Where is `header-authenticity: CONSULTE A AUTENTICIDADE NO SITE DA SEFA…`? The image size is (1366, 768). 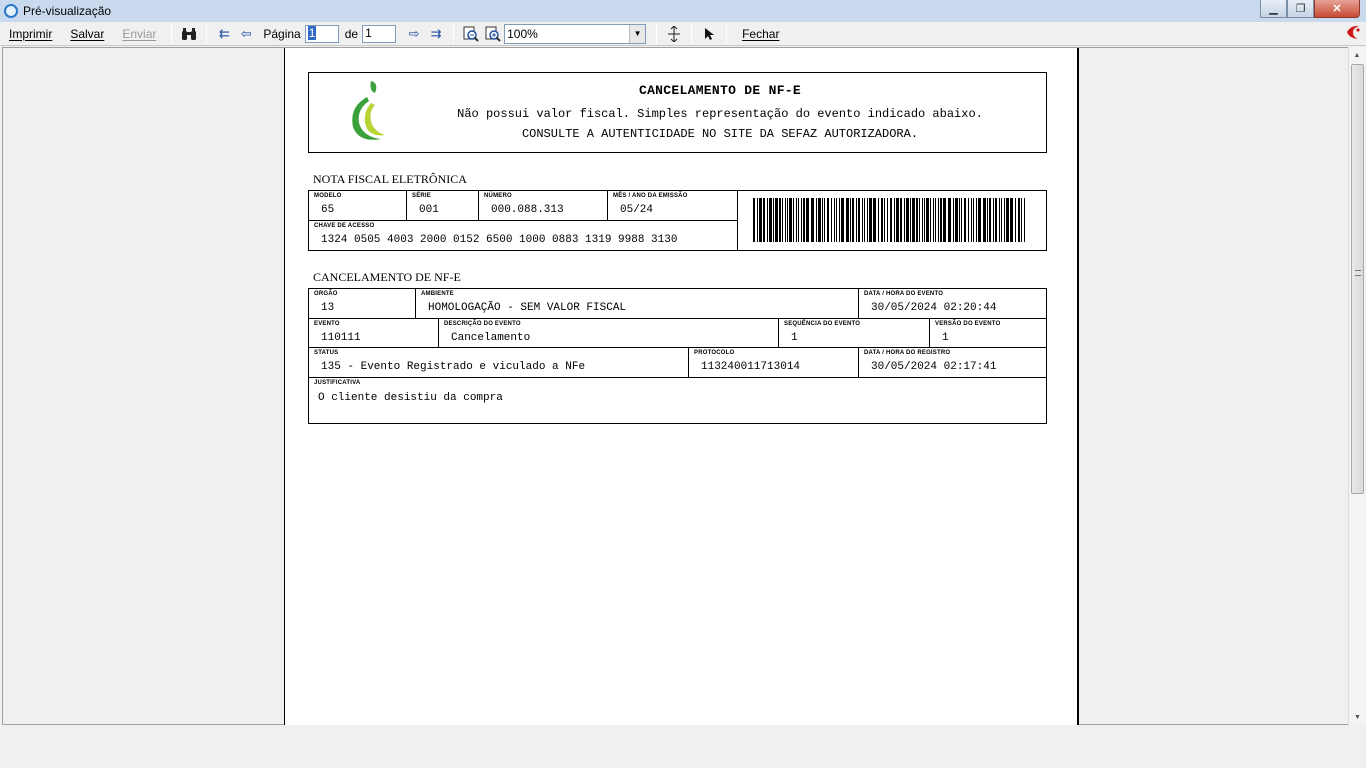
header-authenticity: CONSULTE A AUTENTICIDADE NO SITE DA SEFA… is located at coordinates (720, 134).